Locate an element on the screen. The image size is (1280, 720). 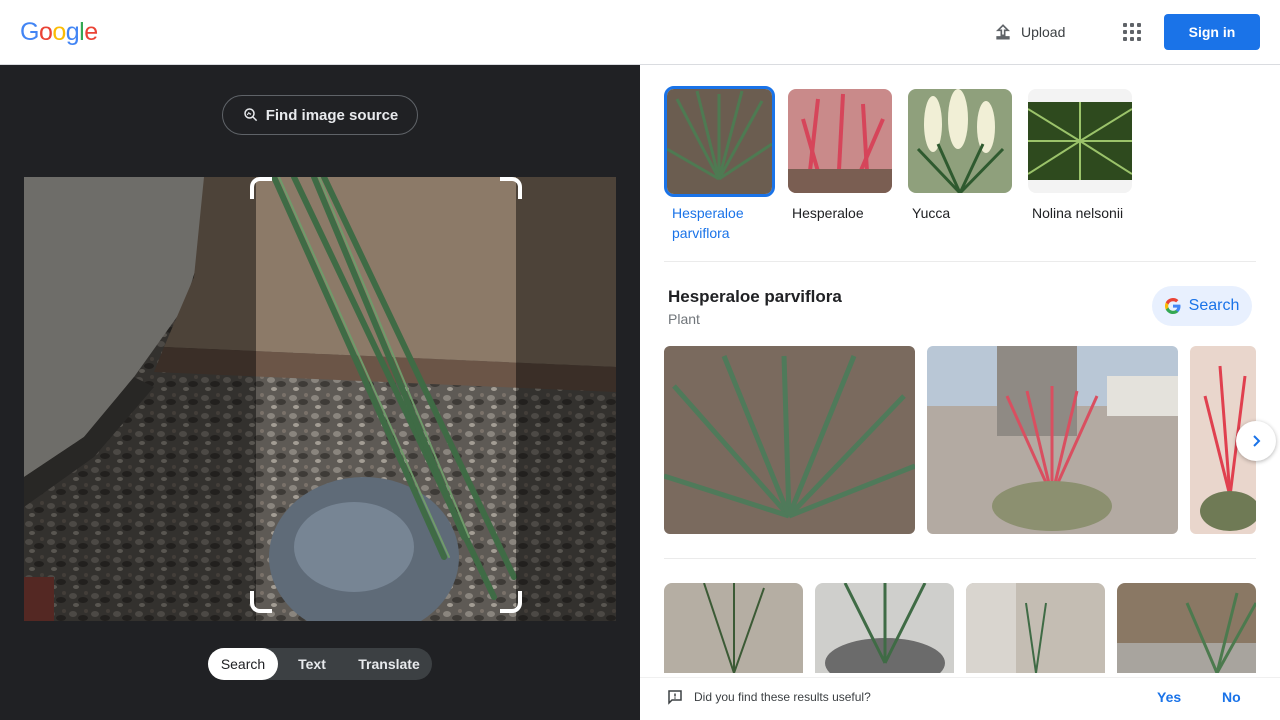
top-bar: Google Upload Sign in is located at coordinates (640, 32).